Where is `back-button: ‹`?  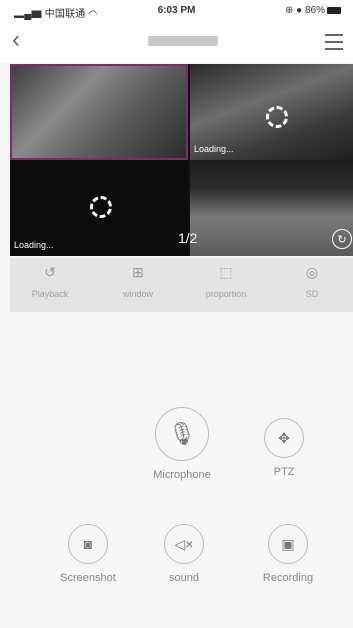 back-button: ‹ is located at coordinates (16, 40).